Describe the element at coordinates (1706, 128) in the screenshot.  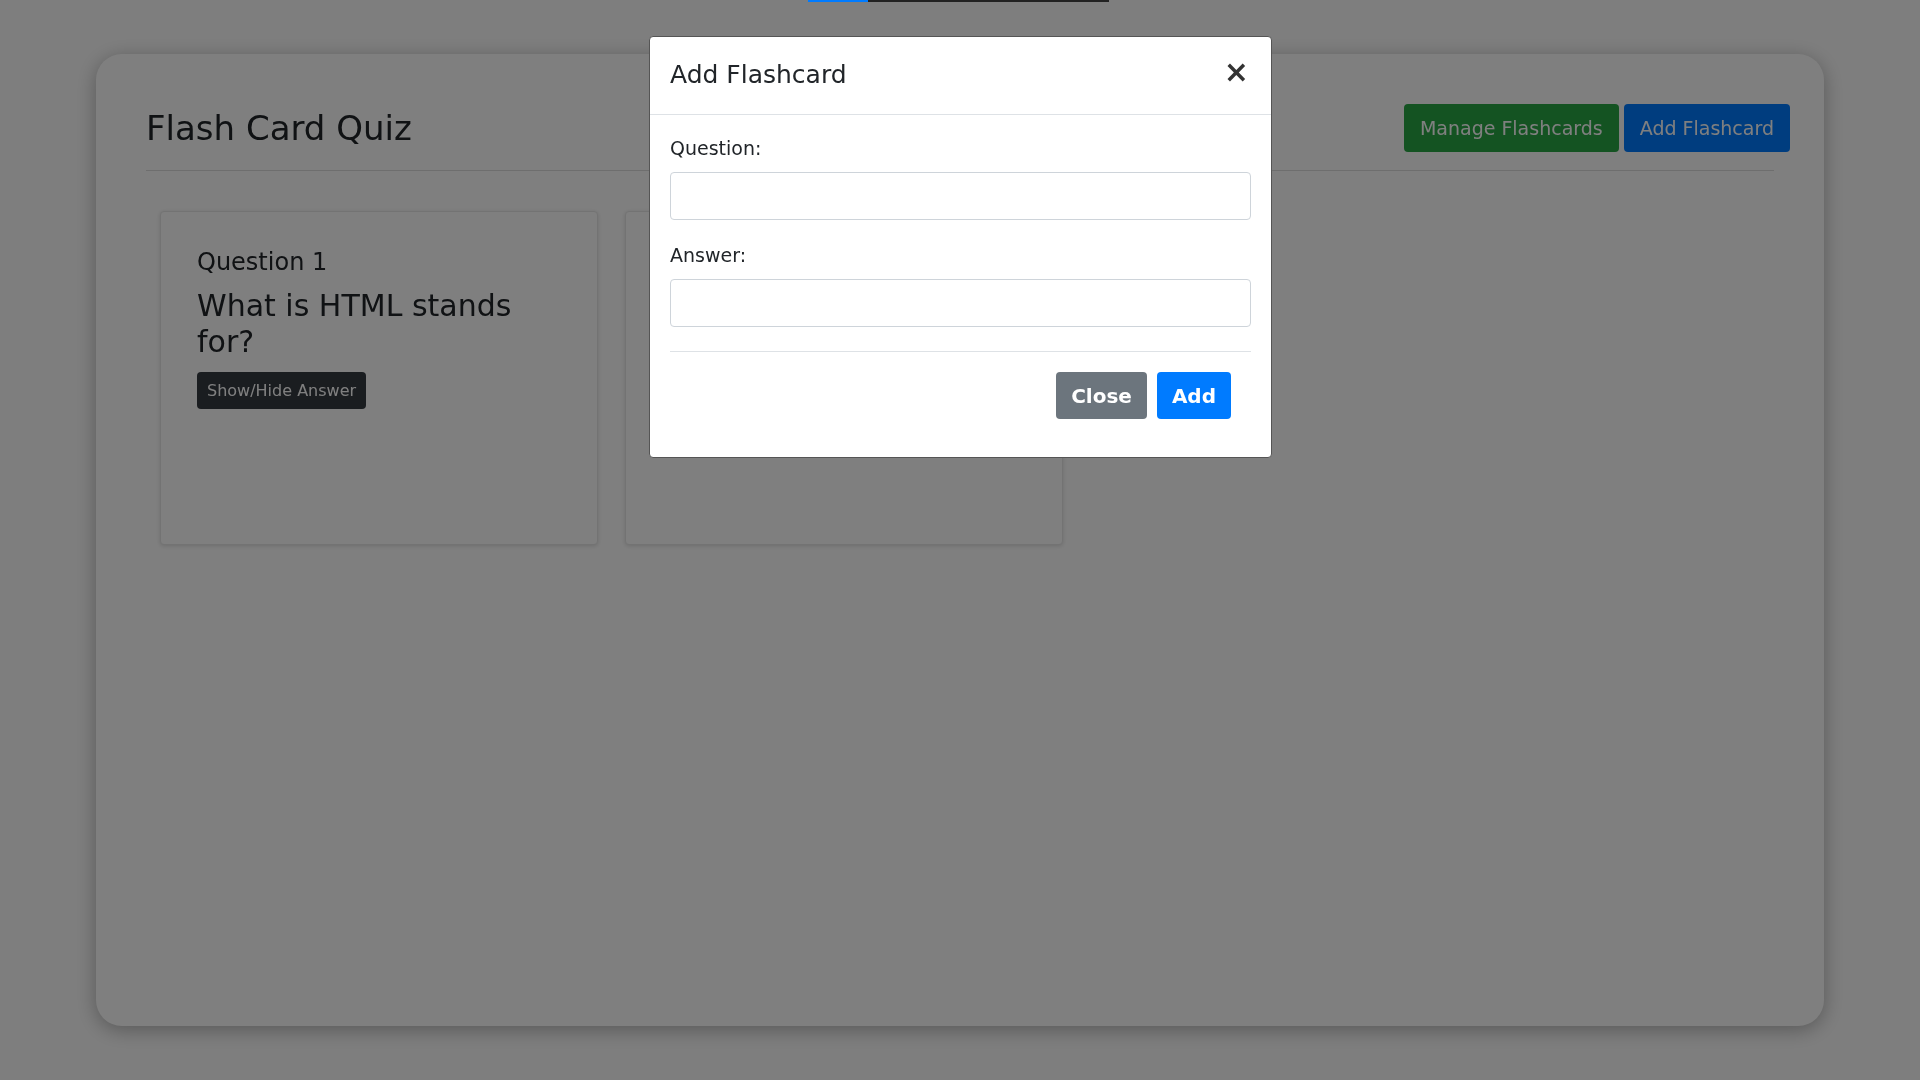
I see `add-flashcard-button: Add Flashcard` at that location.